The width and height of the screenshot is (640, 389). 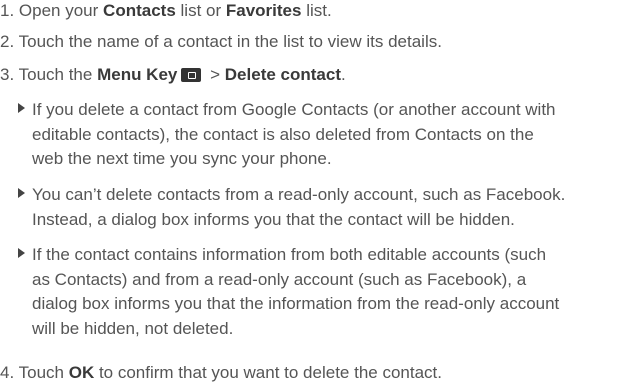 I want to click on step-text: Open your, so click(x=58, y=10).